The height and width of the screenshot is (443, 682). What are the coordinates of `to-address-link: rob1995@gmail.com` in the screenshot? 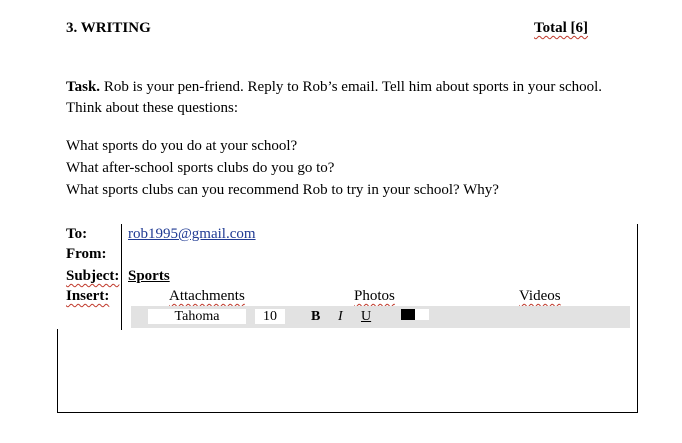 It's located at (192, 234).